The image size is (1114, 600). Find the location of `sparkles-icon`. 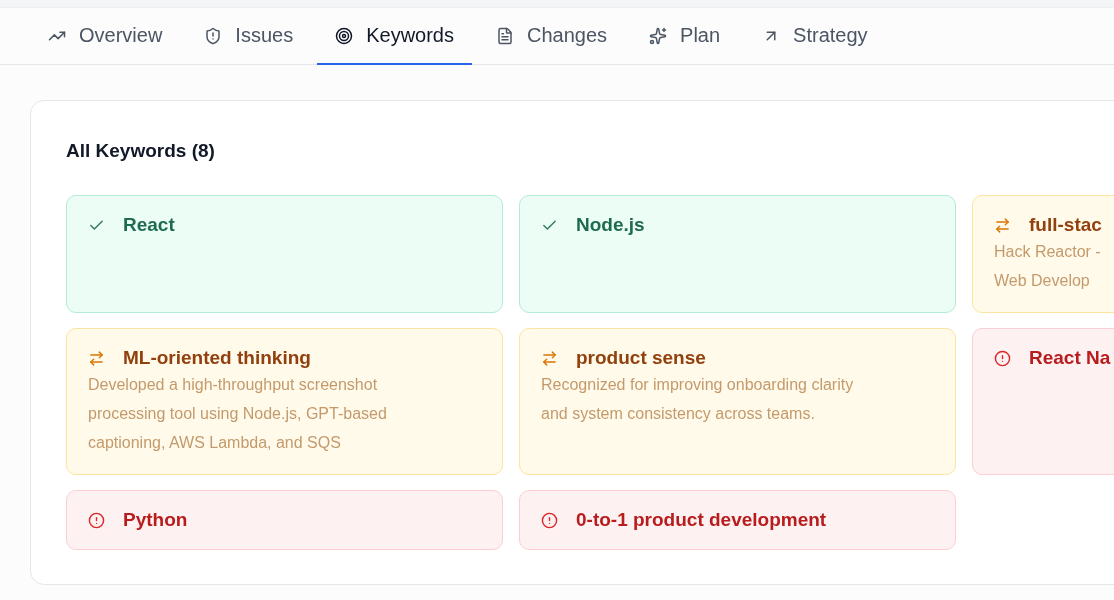

sparkles-icon is located at coordinates (658, 35).